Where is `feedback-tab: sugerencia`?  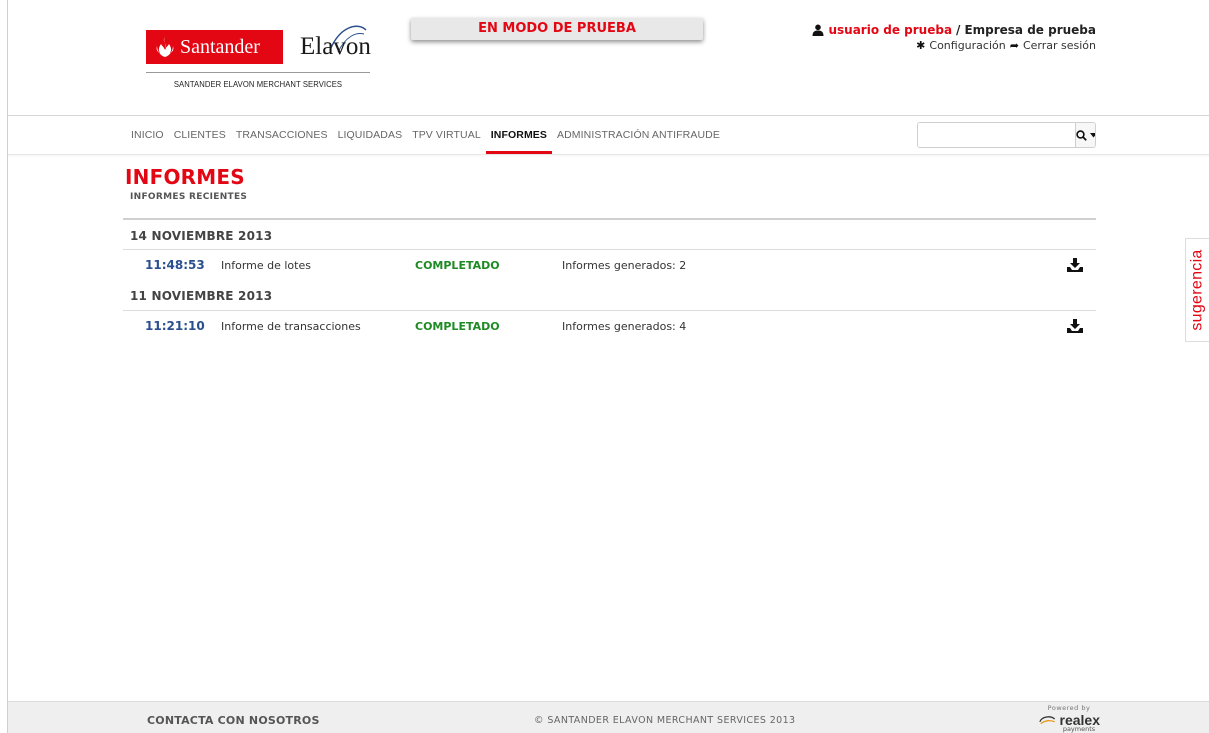 feedback-tab: sugerencia is located at coordinates (1197, 290).